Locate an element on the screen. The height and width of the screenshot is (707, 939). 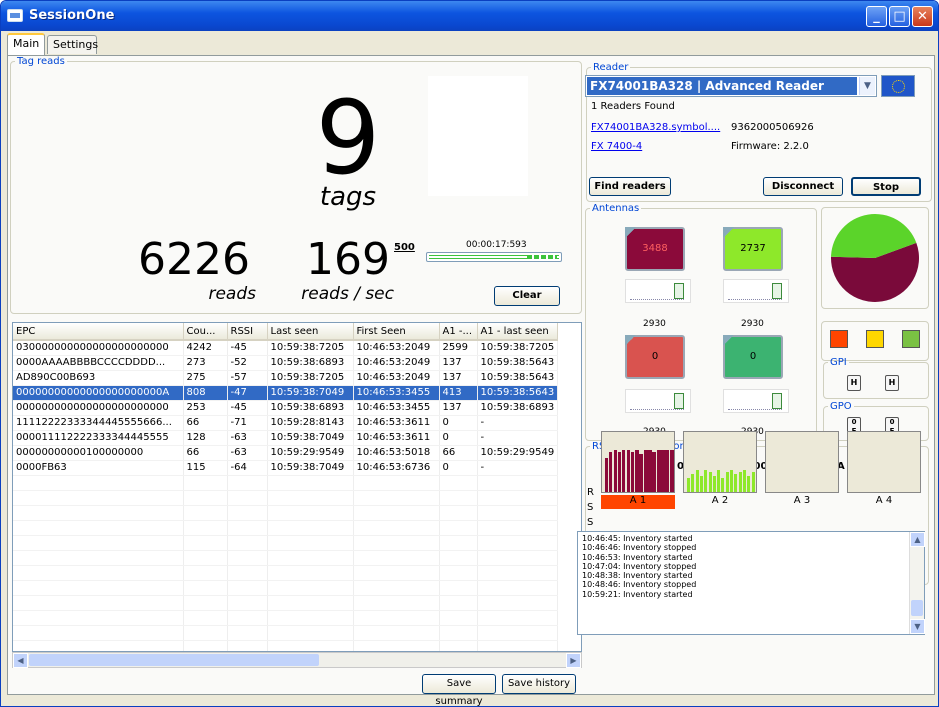
reader-model-link: FX 7400-4 is located at coordinates (616, 146).